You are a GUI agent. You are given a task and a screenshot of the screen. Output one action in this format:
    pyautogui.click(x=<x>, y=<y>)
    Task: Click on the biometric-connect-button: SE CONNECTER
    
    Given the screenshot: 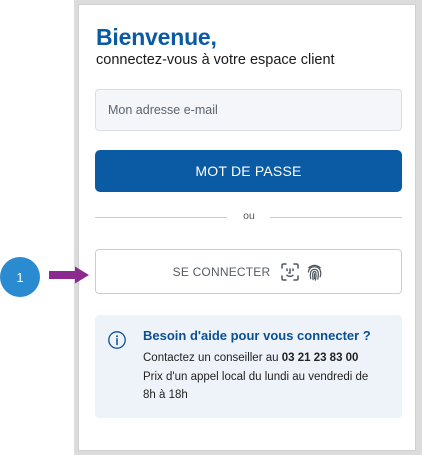 What is the action you would take?
    pyautogui.click(x=248, y=271)
    